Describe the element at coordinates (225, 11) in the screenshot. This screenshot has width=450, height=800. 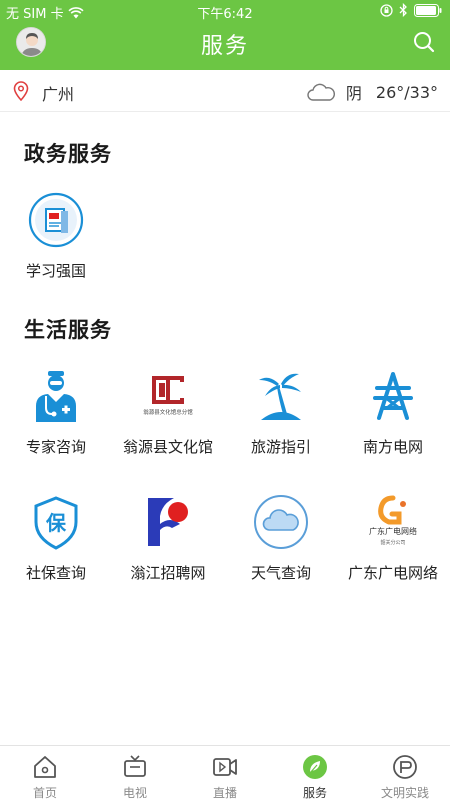
I see `status-bar: 无 SIM 卡 下午6:42` at that location.